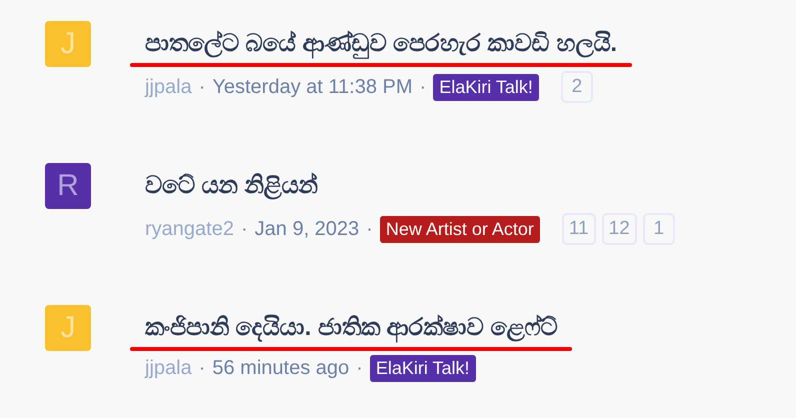  What do you see at coordinates (579, 229) in the screenshot?
I see `page-link: 11` at bounding box center [579, 229].